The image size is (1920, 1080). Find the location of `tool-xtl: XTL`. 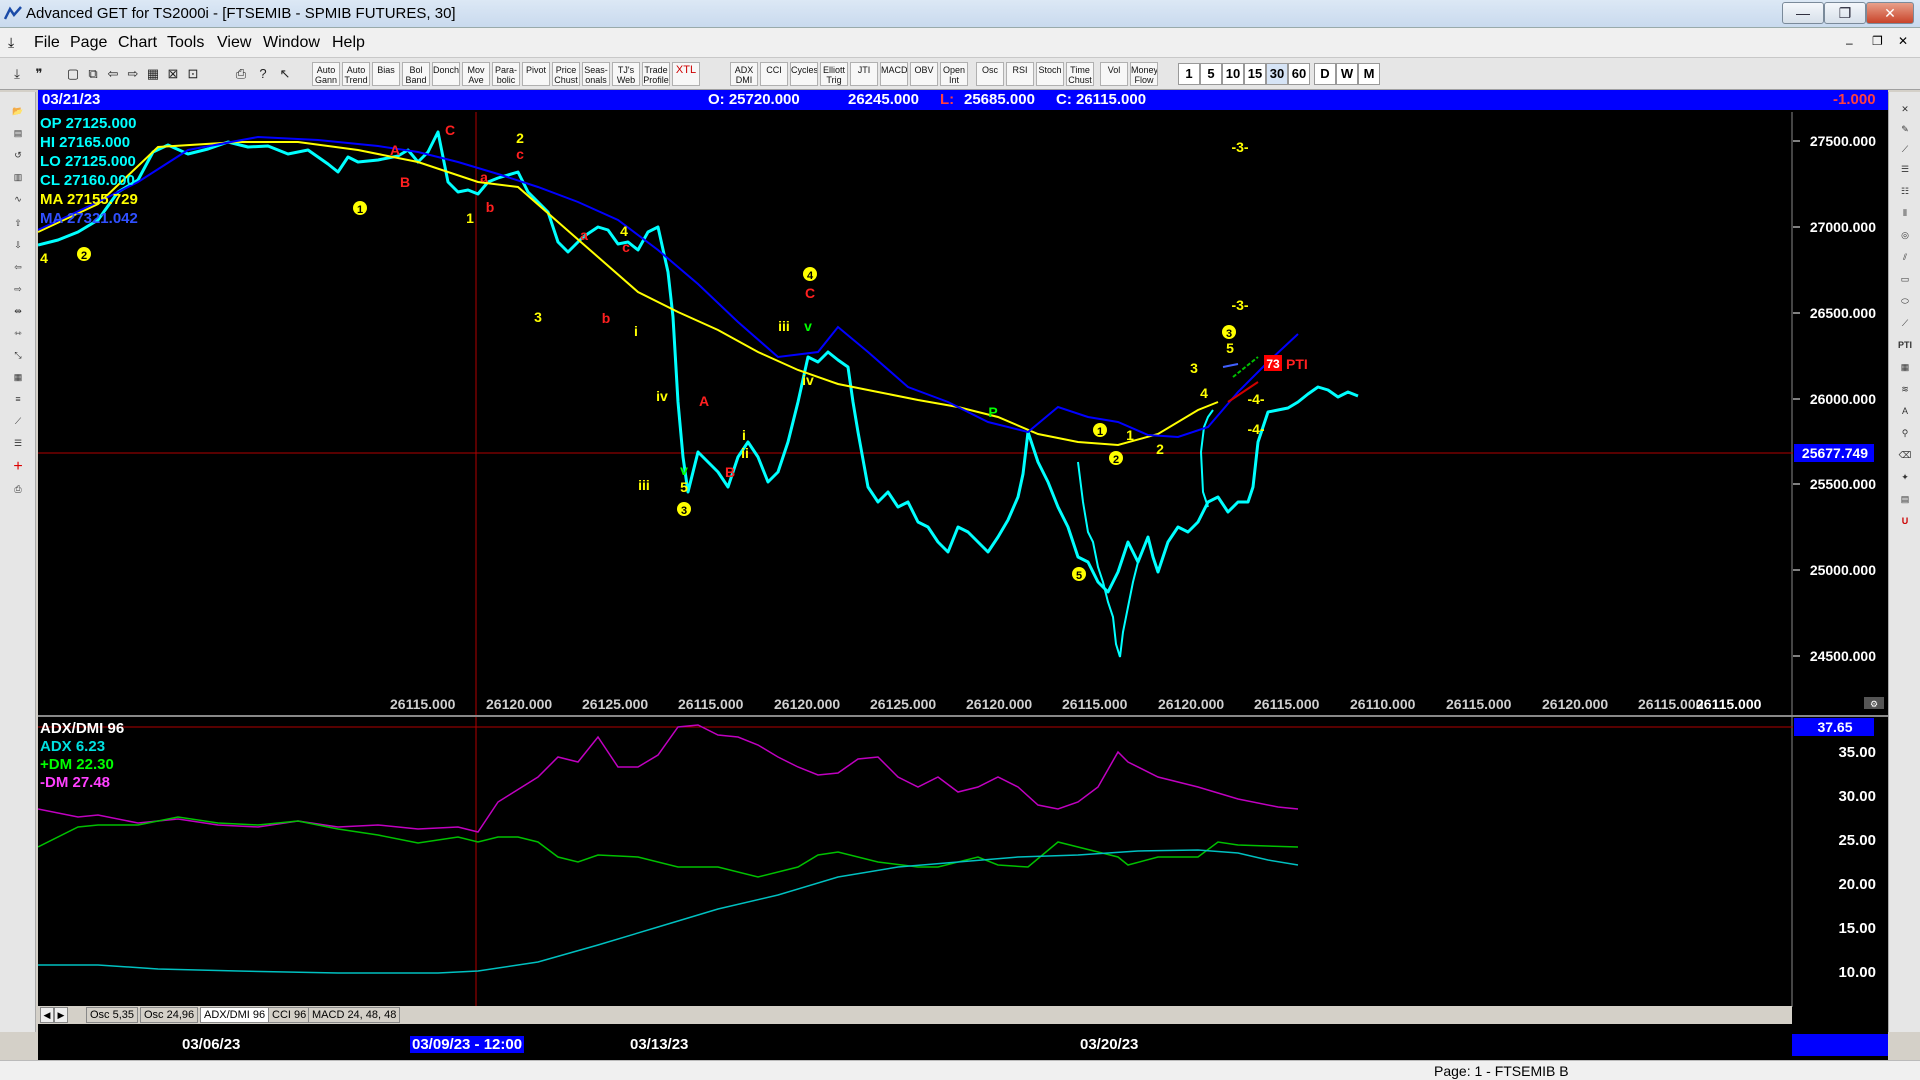

tool-xtl: XTL is located at coordinates (686, 74).